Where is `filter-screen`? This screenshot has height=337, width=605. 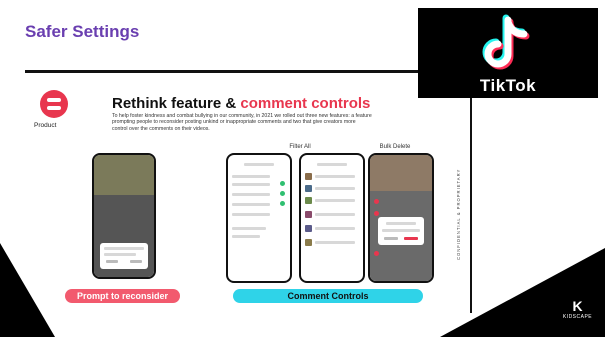
filter-screen is located at coordinates (332, 218).